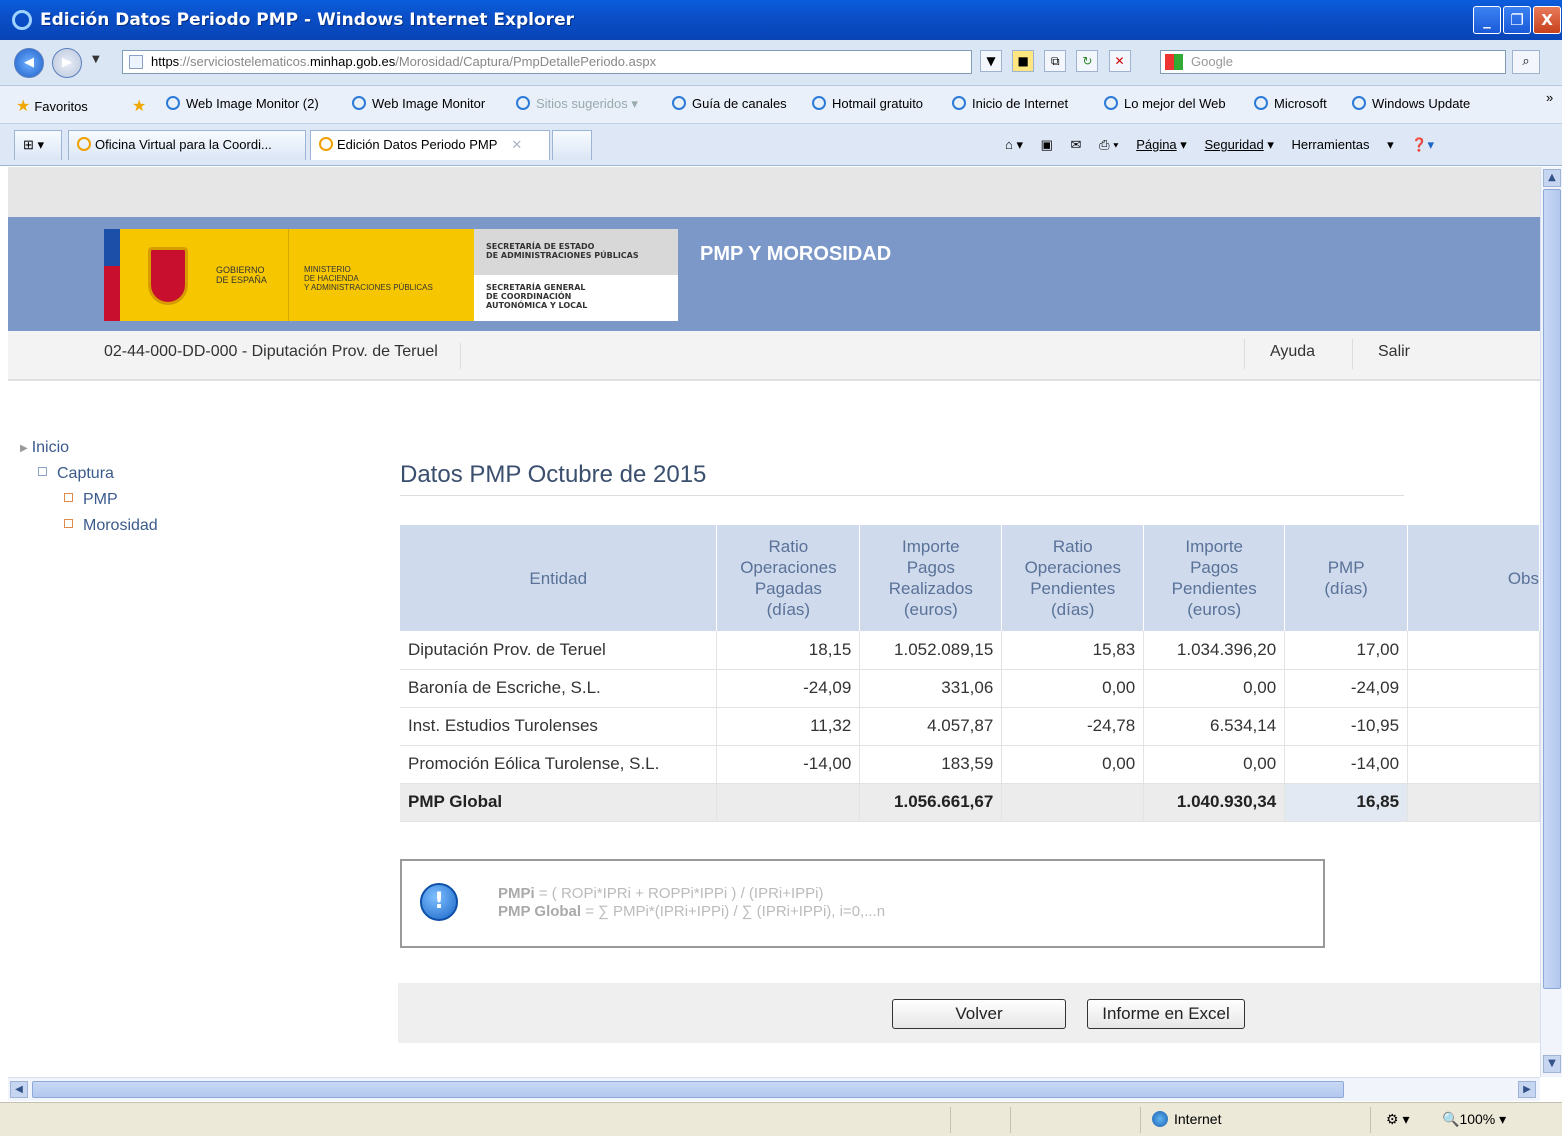 The width and height of the screenshot is (1562, 1136). Describe the element at coordinates (1411, 103) in the screenshot. I see `fav-item: Windows Update` at that location.